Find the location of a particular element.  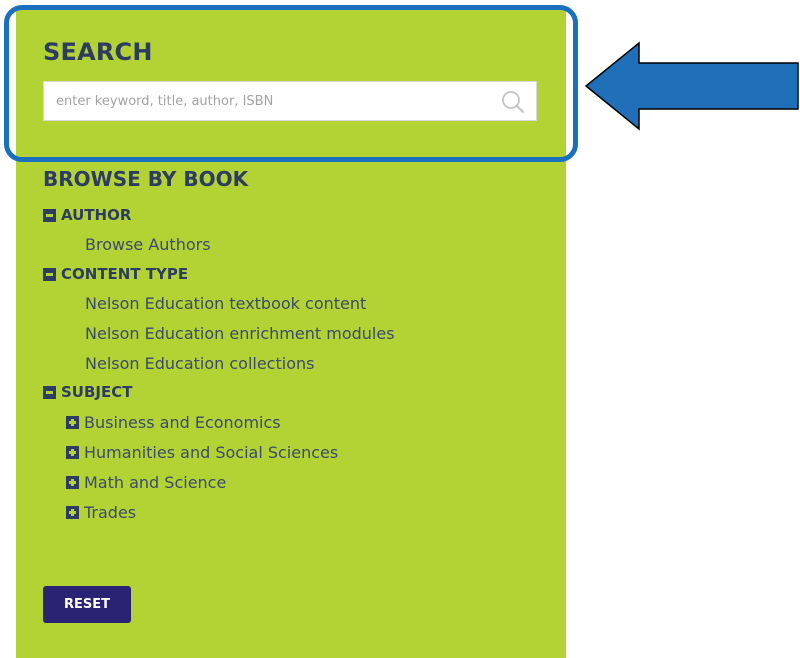

link-textbook-content: Nelson Education textbook content is located at coordinates (225, 304).